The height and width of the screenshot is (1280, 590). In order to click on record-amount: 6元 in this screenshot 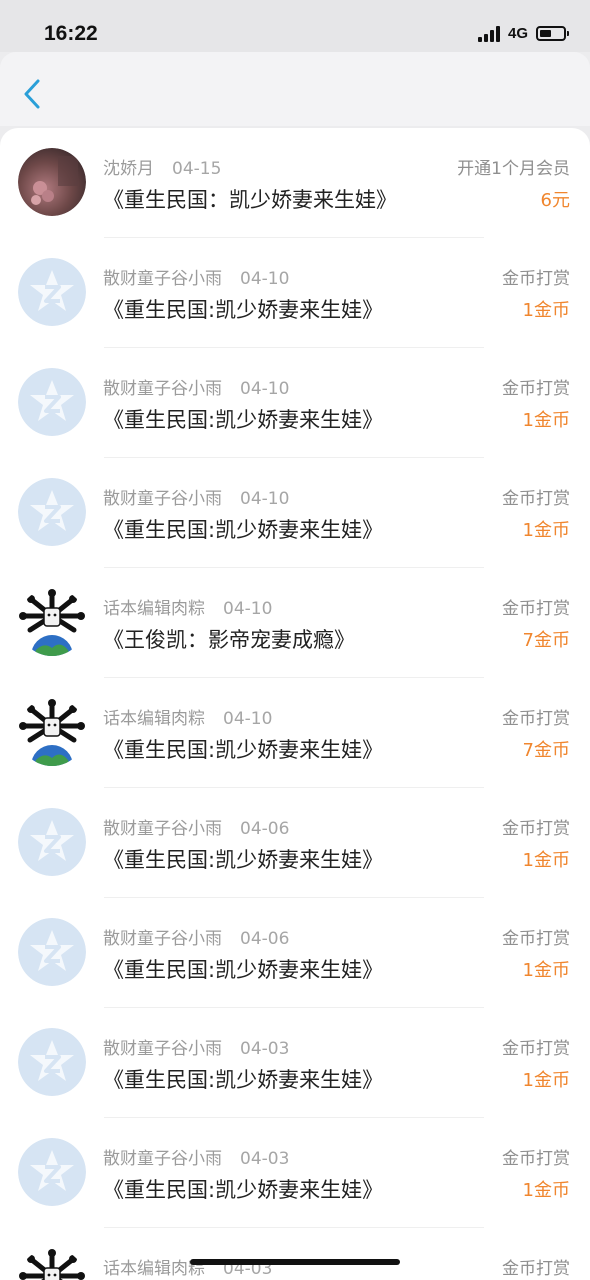, I will do `click(555, 200)`.